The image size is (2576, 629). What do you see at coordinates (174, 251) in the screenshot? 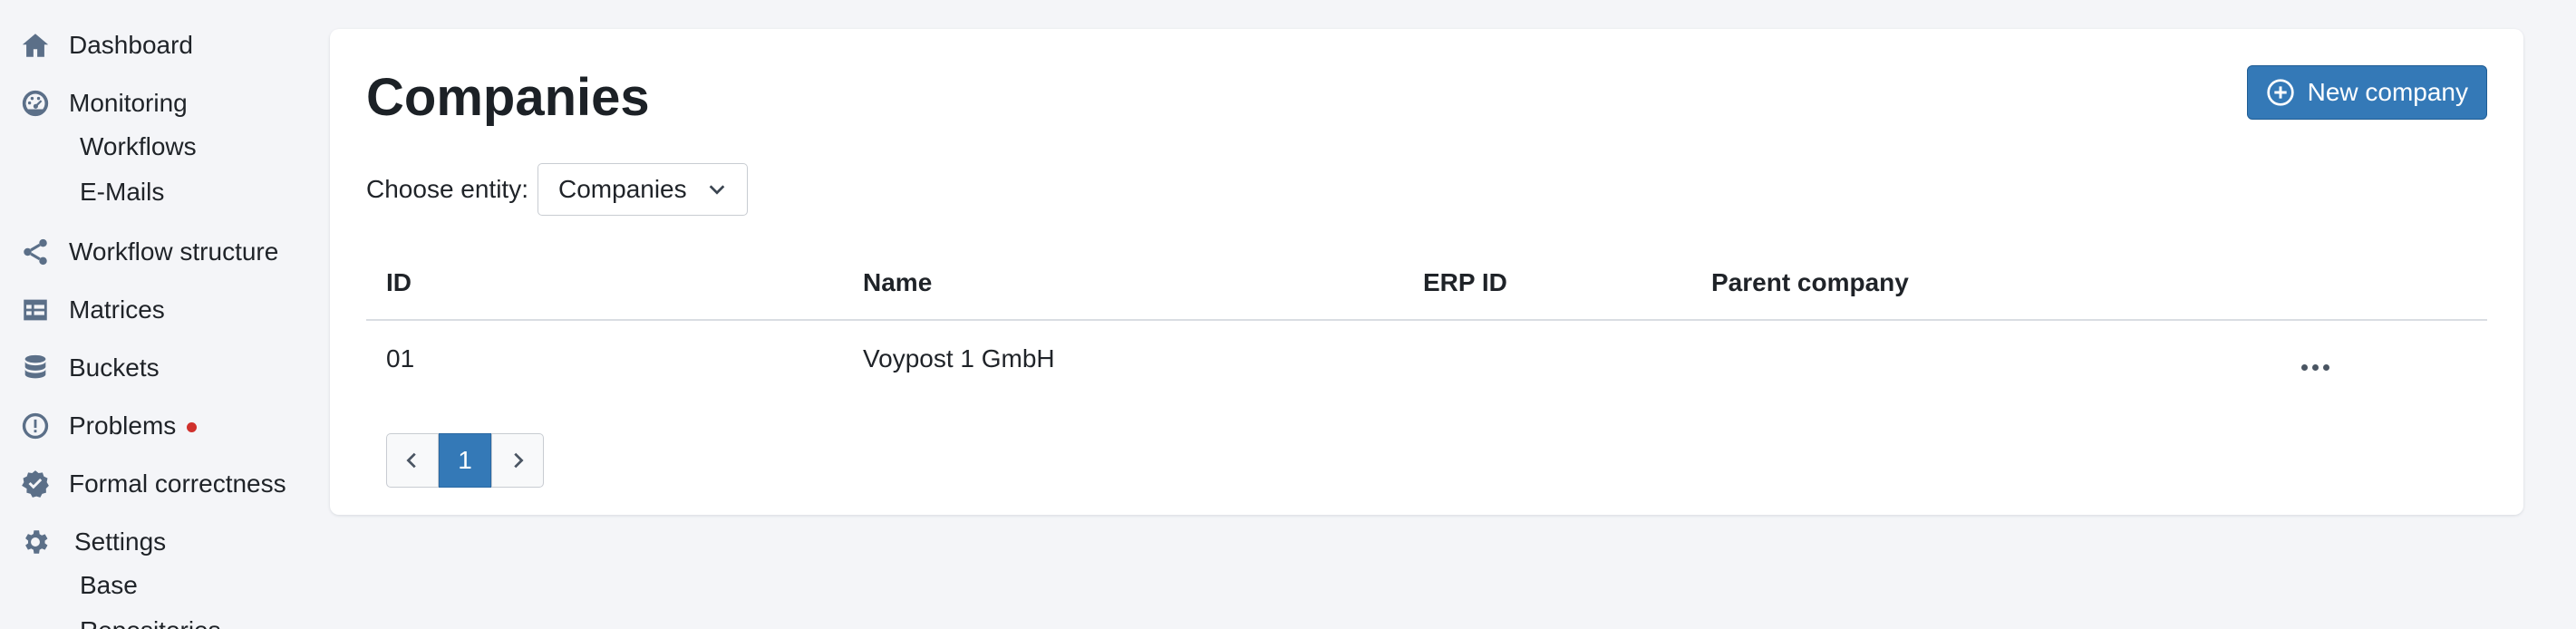
I see `sidebar-item-label: Workflow structure` at bounding box center [174, 251].